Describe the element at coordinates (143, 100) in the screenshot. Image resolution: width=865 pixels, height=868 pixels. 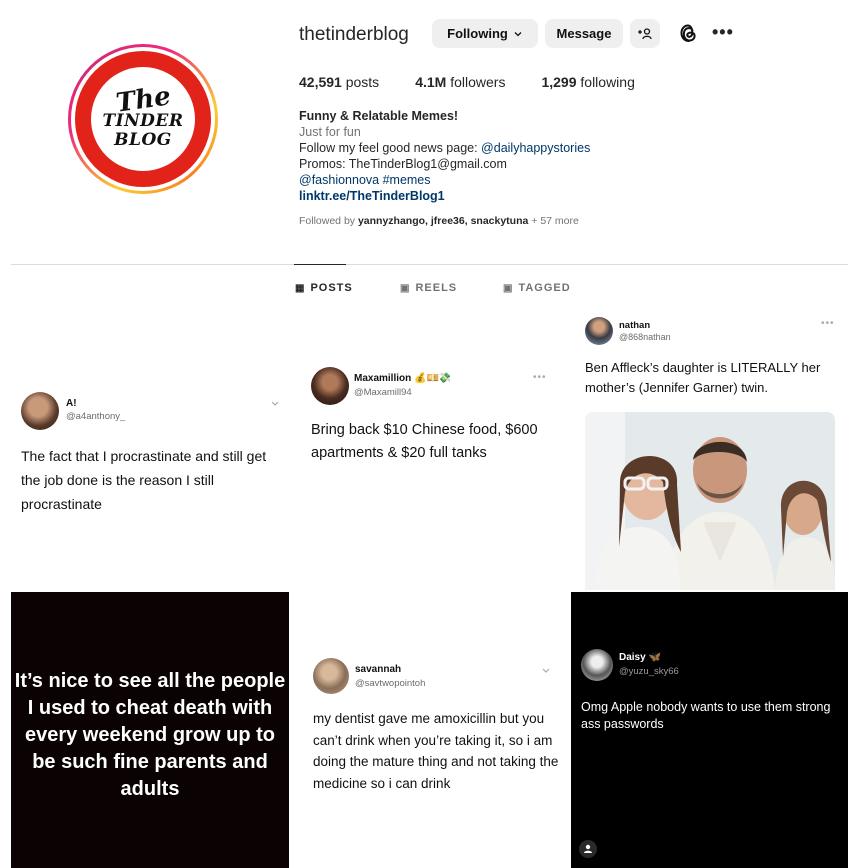
I see `logo-text-the: The` at that location.